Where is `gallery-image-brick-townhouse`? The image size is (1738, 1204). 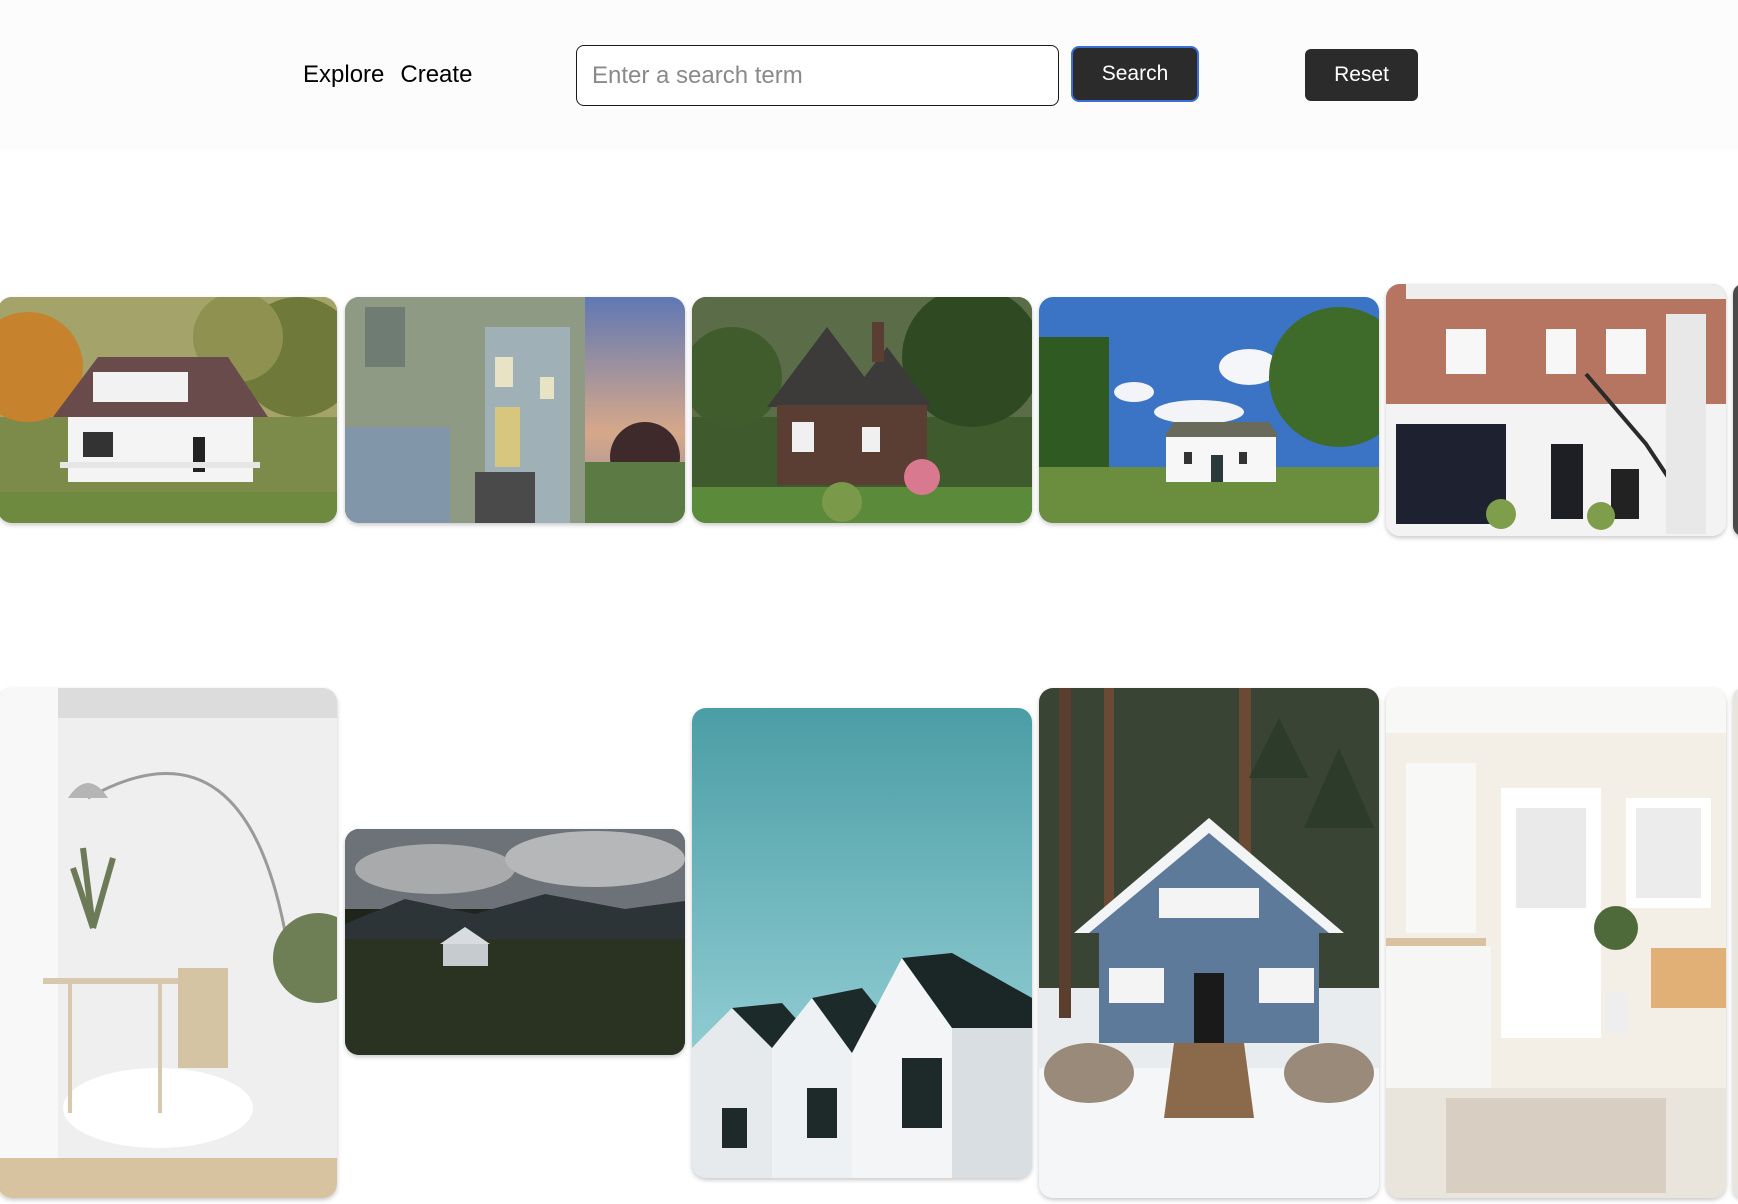
gallery-image-brick-townhouse is located at coordinates (1556, 410).